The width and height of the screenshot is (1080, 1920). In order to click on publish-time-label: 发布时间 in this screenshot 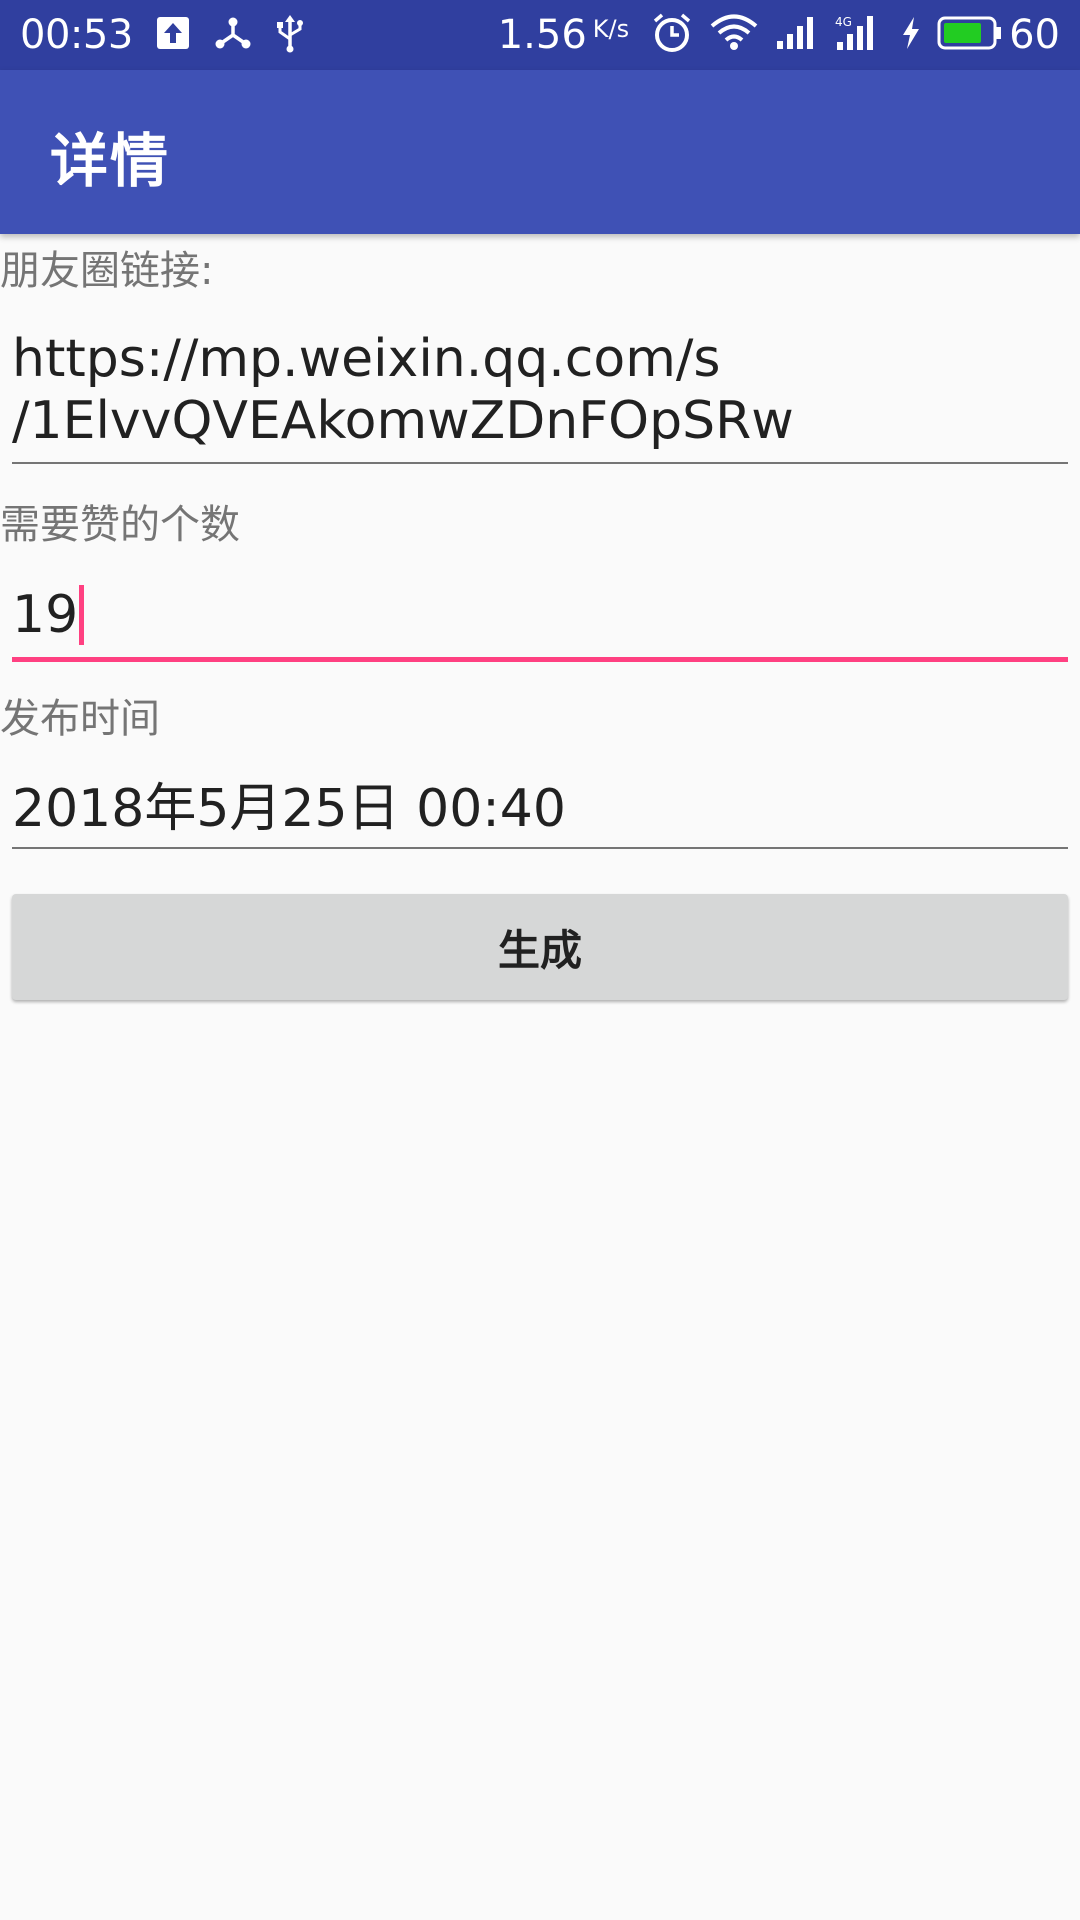, I will do `click(80, 719)`.